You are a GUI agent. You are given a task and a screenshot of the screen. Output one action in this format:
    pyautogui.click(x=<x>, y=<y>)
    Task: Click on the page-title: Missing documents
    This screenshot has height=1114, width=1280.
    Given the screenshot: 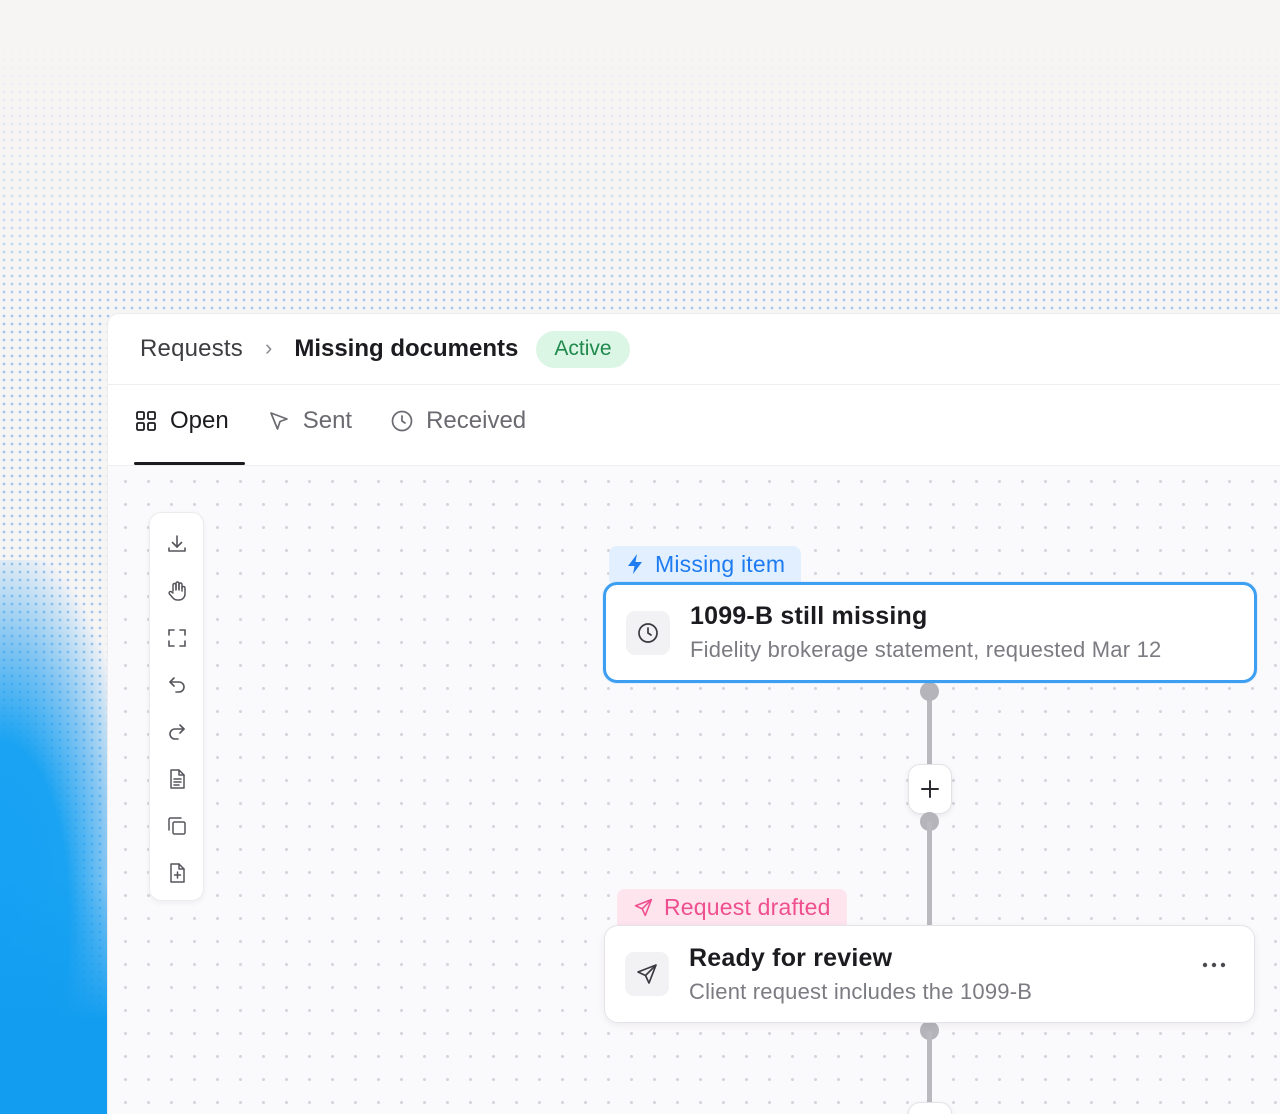 What is the action you would take?
    pyautogui.click(x=406, y=348)
    